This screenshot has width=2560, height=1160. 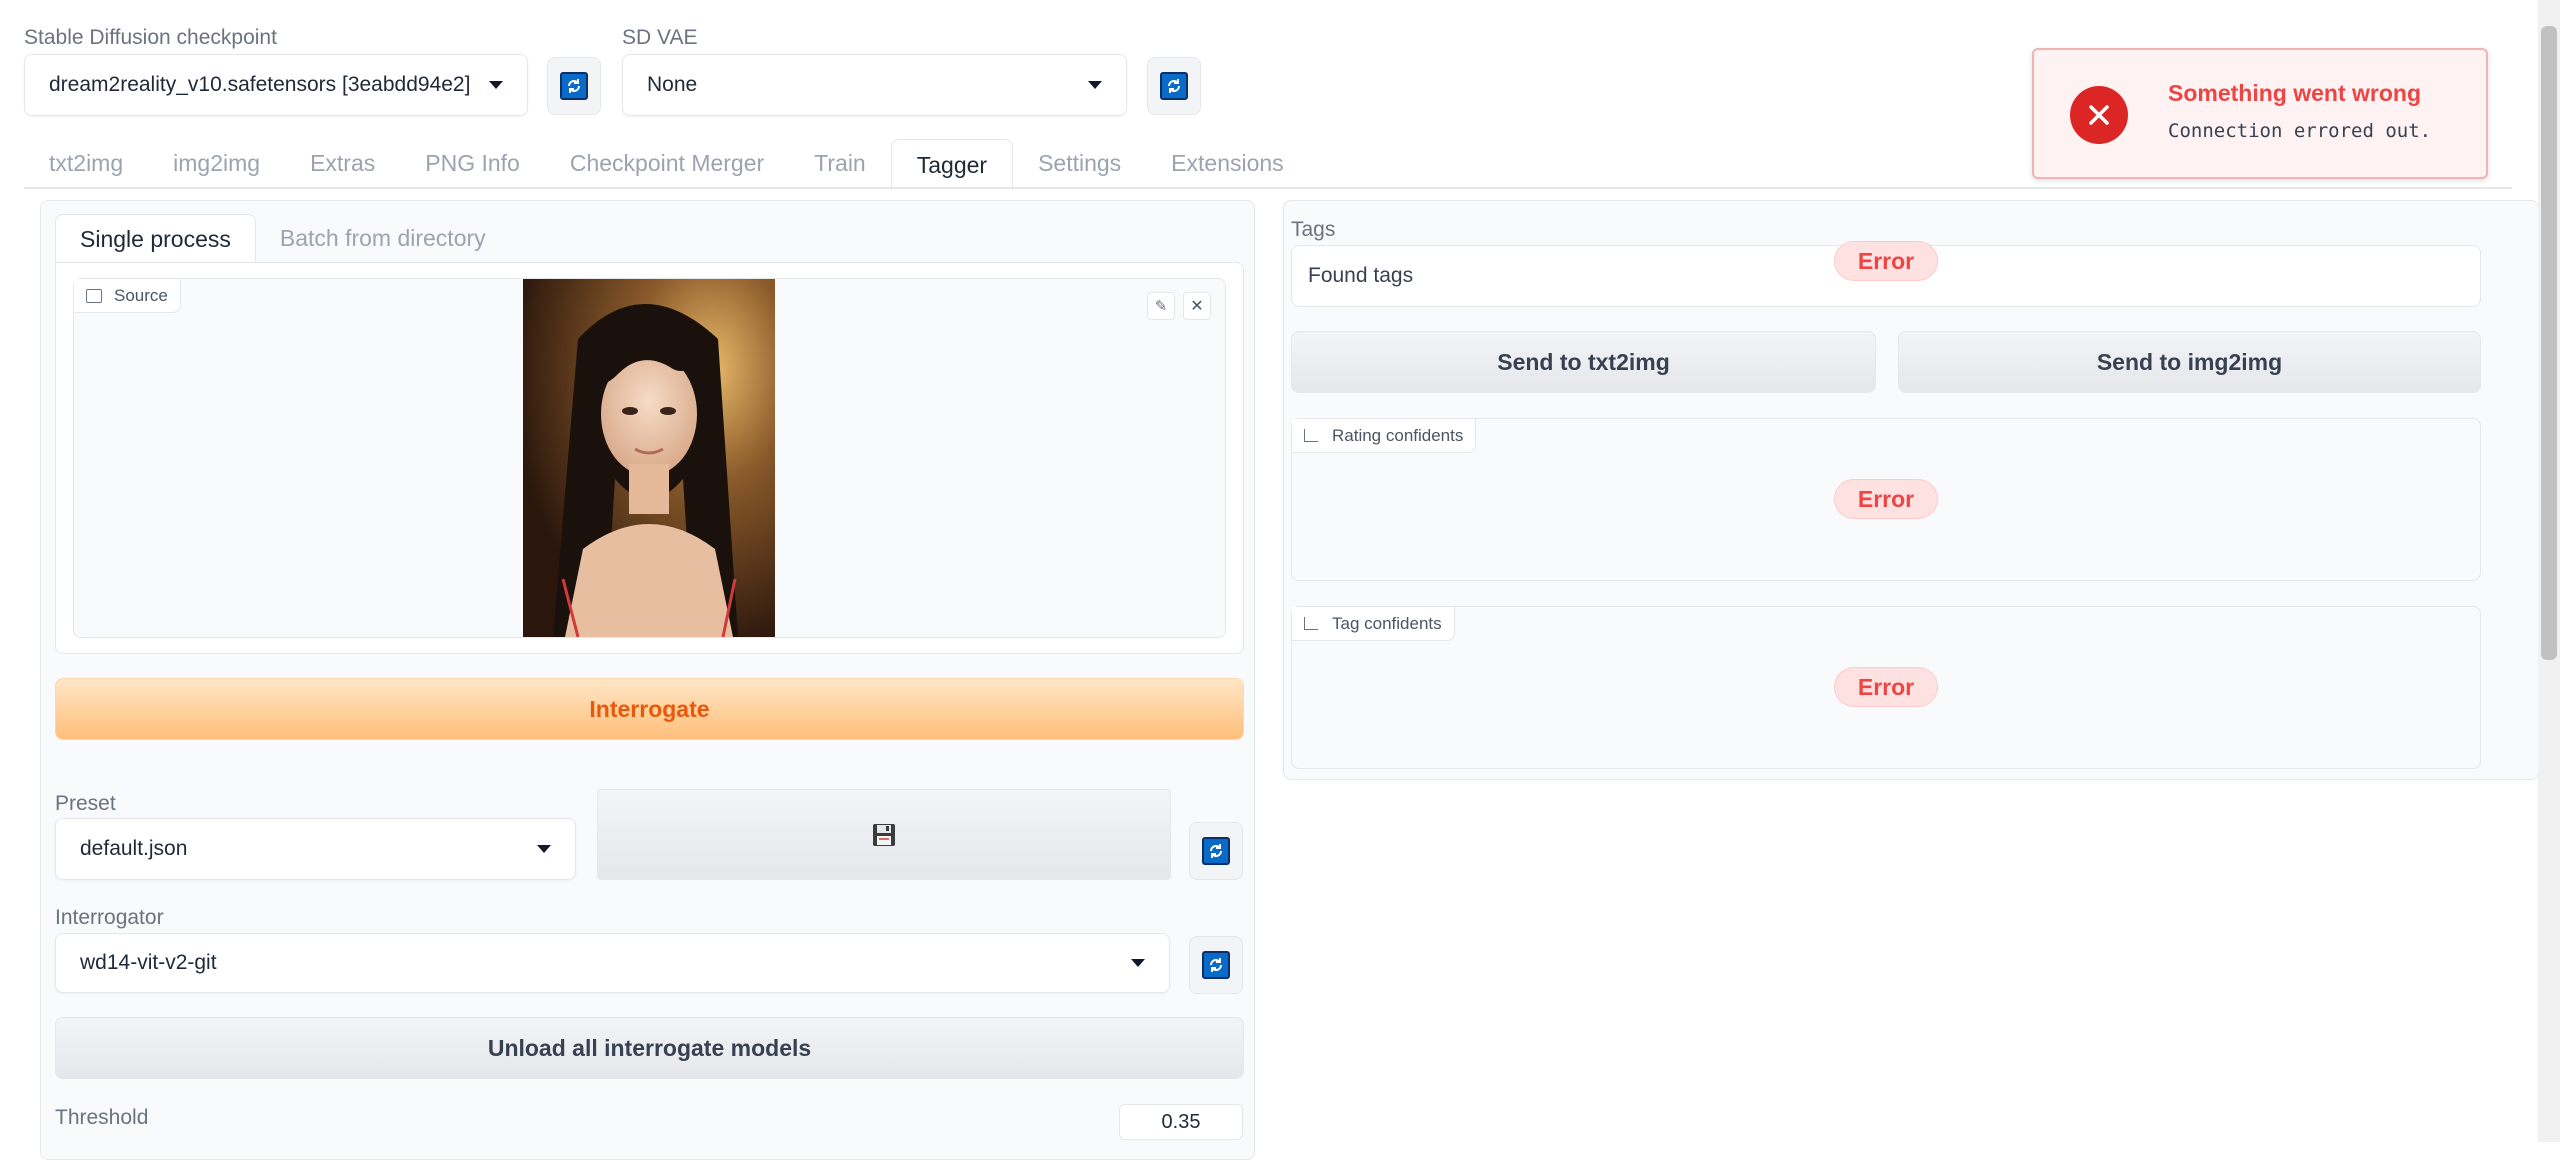 I want to click on interrogator-label: Interrogator, so click(x=109, y=917).